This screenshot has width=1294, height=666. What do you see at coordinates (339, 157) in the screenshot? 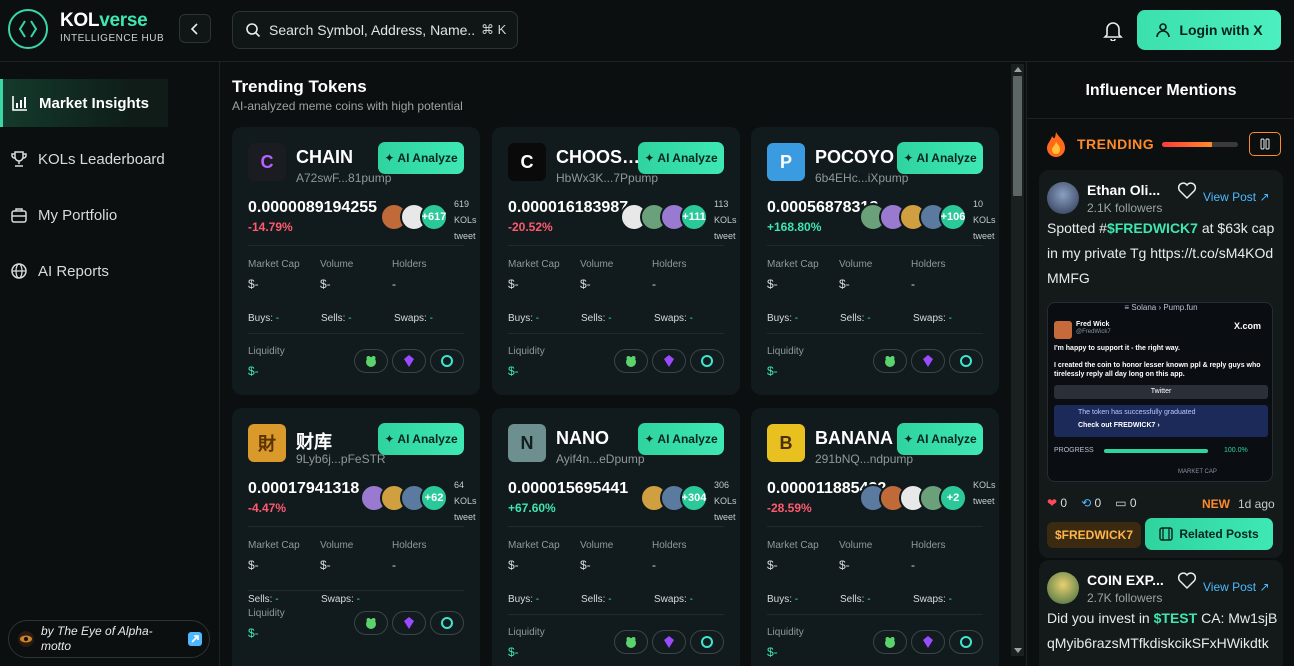
I see `token-name: CHAIN` at bounding box center [339, 157].